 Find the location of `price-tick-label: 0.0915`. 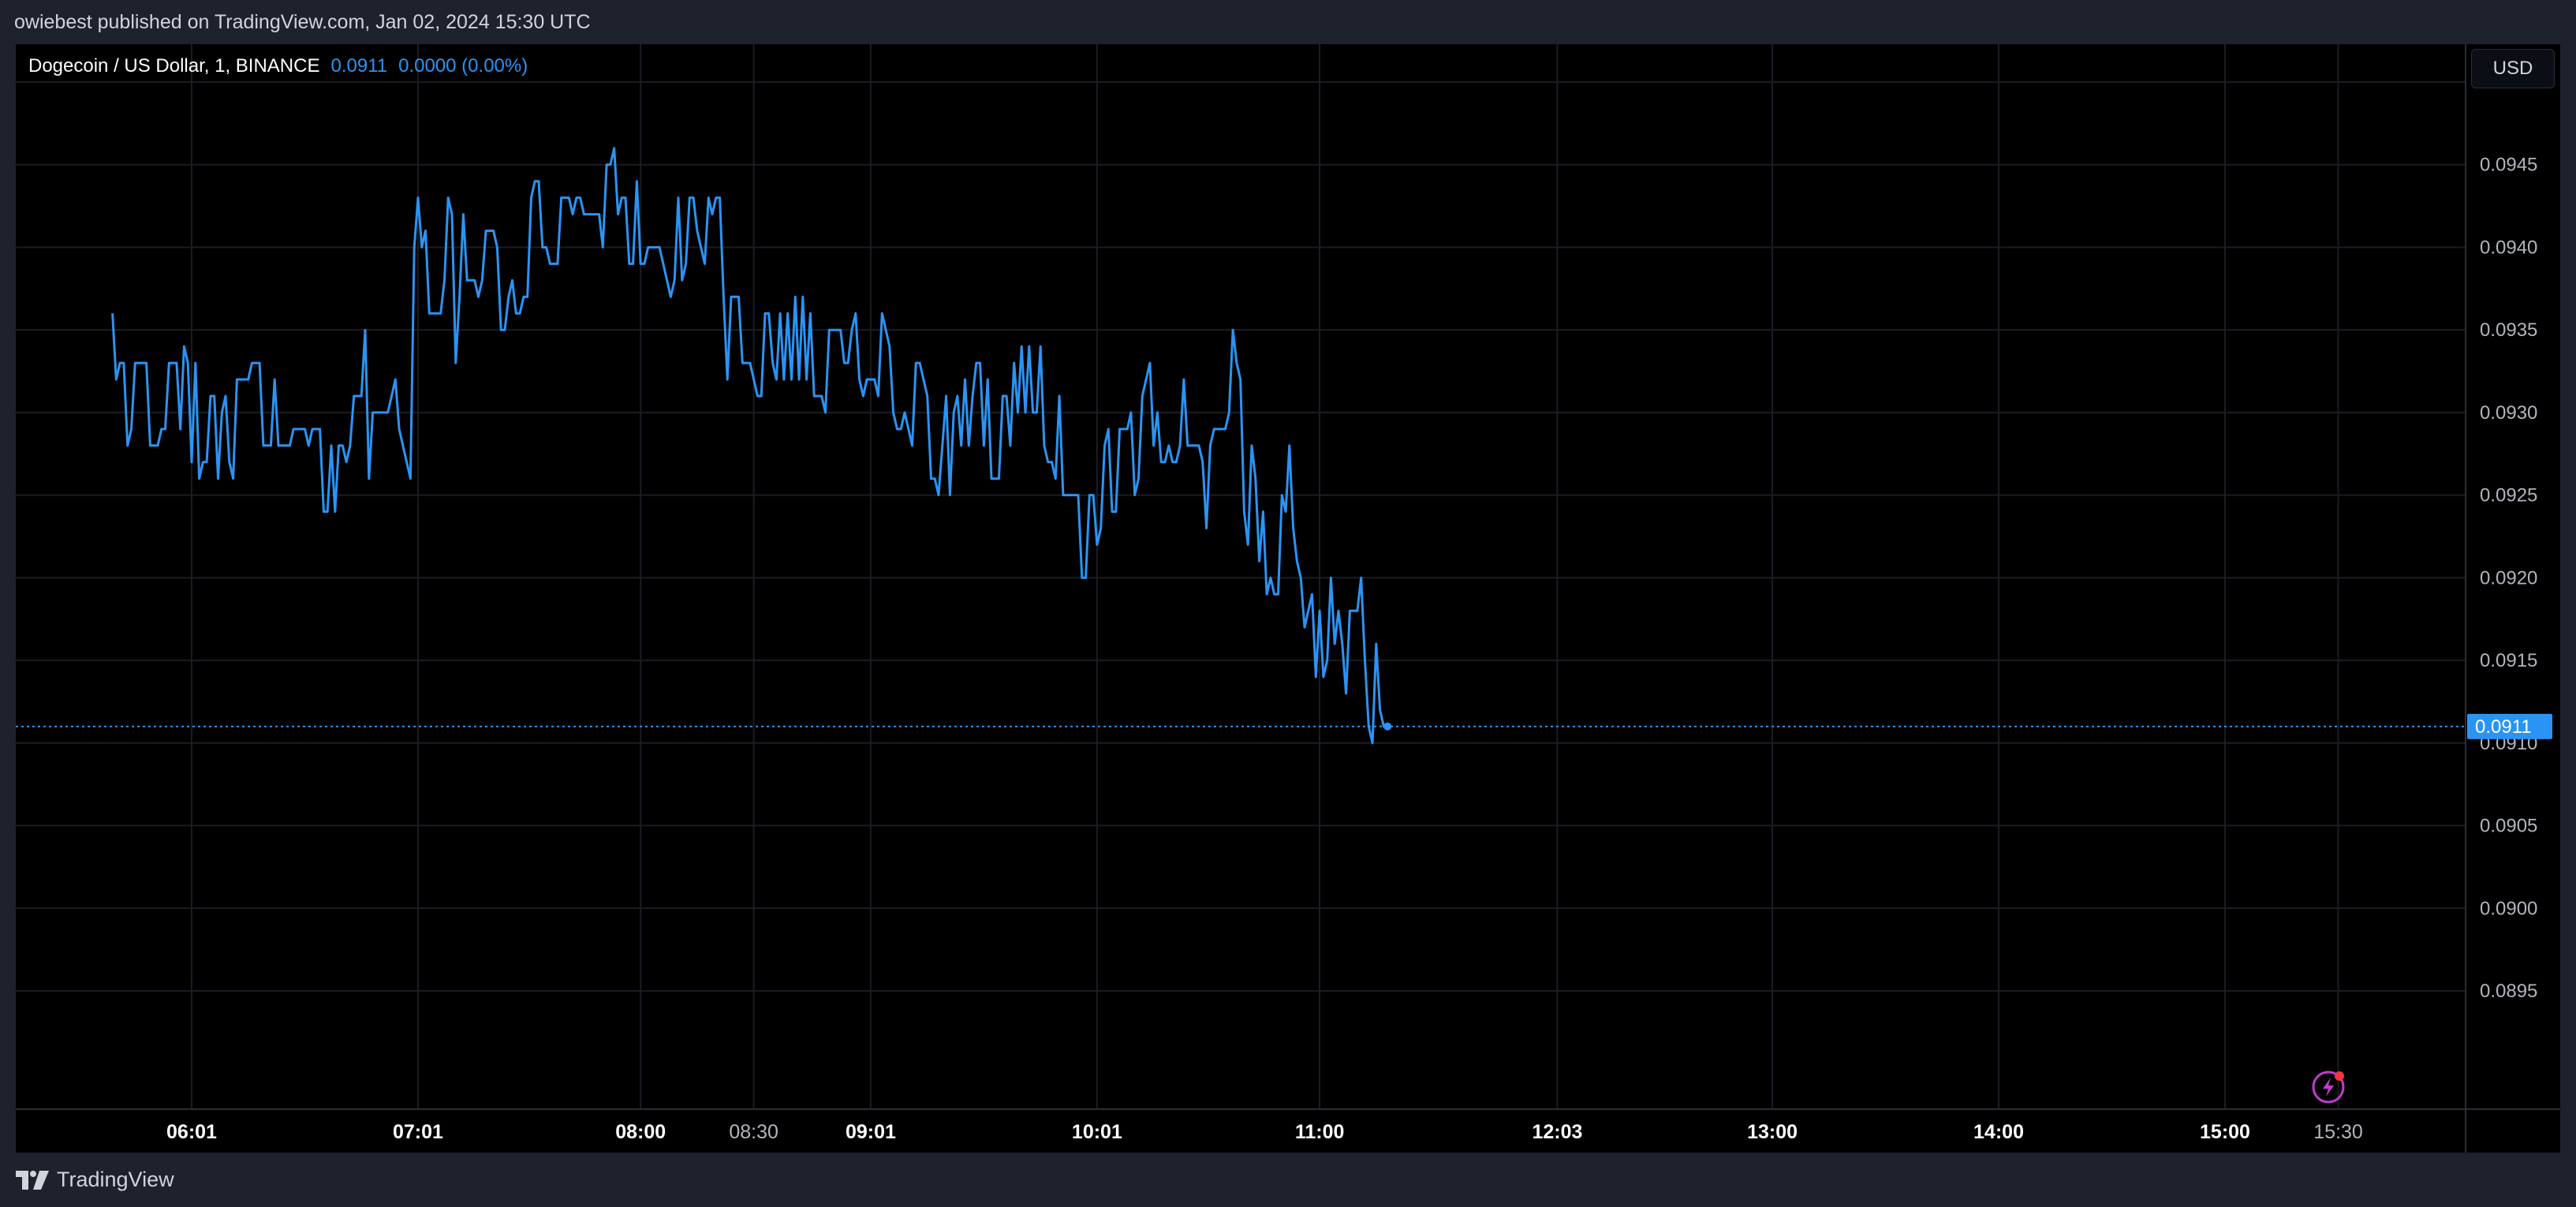

price-tick-label: 0.0915 is located at coordinates (2508, 660).